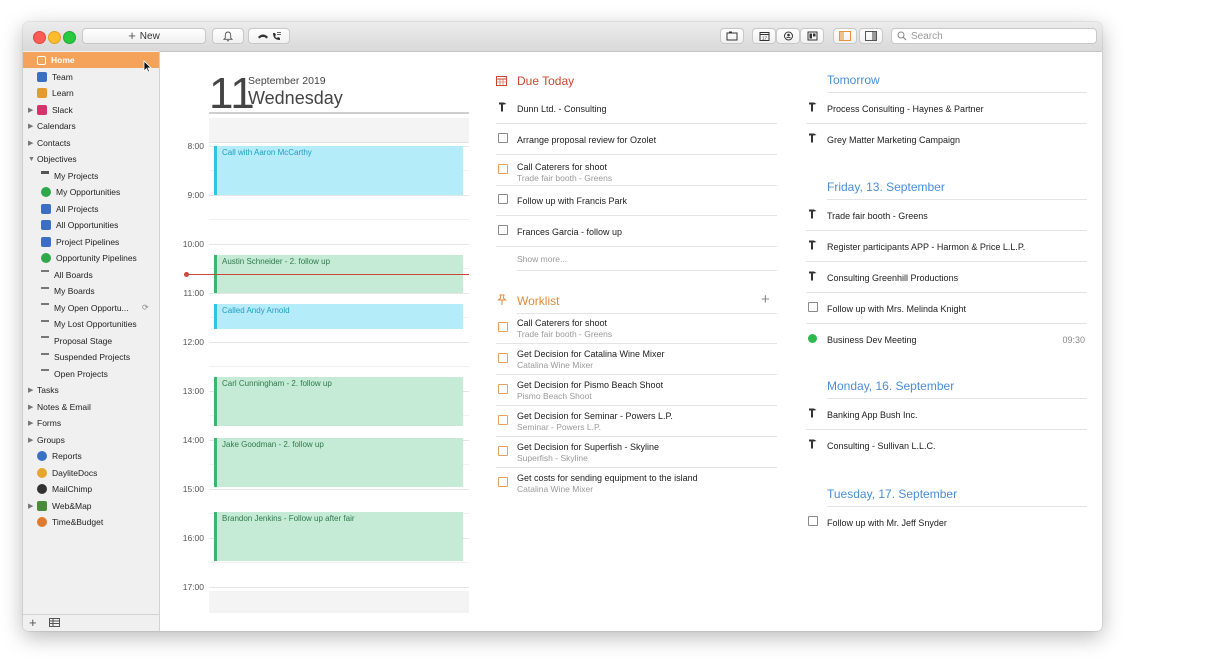  I want to click on search-field: Search, so click(994, 36).